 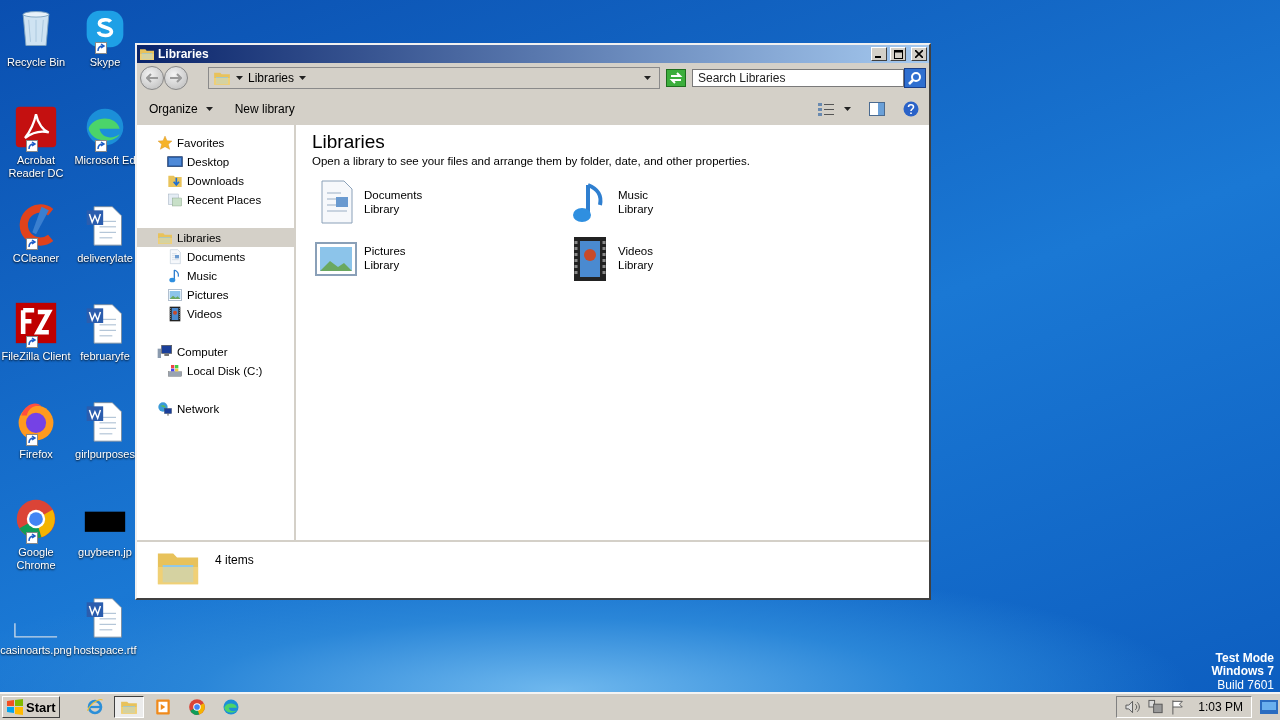 I want to click on image-file-icon, so click(x=36, y=630).